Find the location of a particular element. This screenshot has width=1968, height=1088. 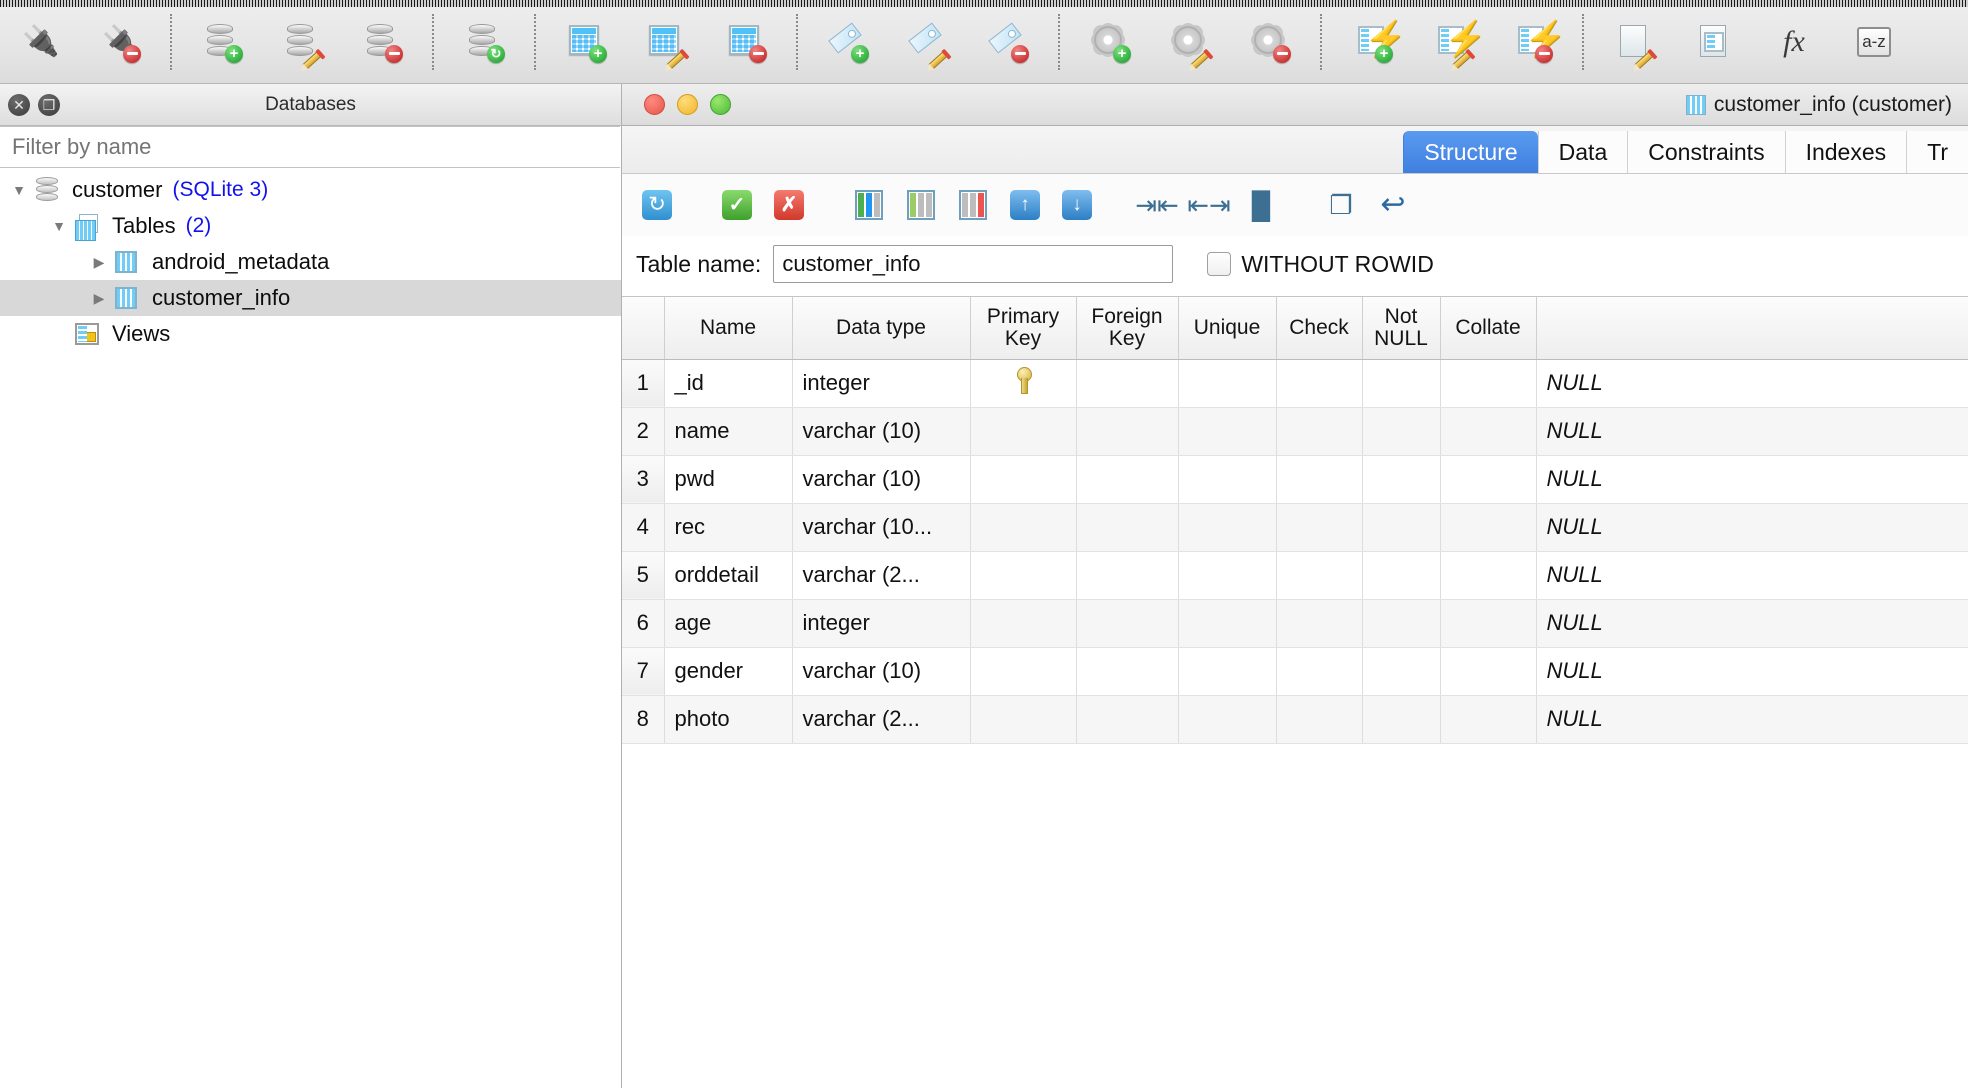

connect-database-icon: 🔌 is located at coordinates (40, 42).